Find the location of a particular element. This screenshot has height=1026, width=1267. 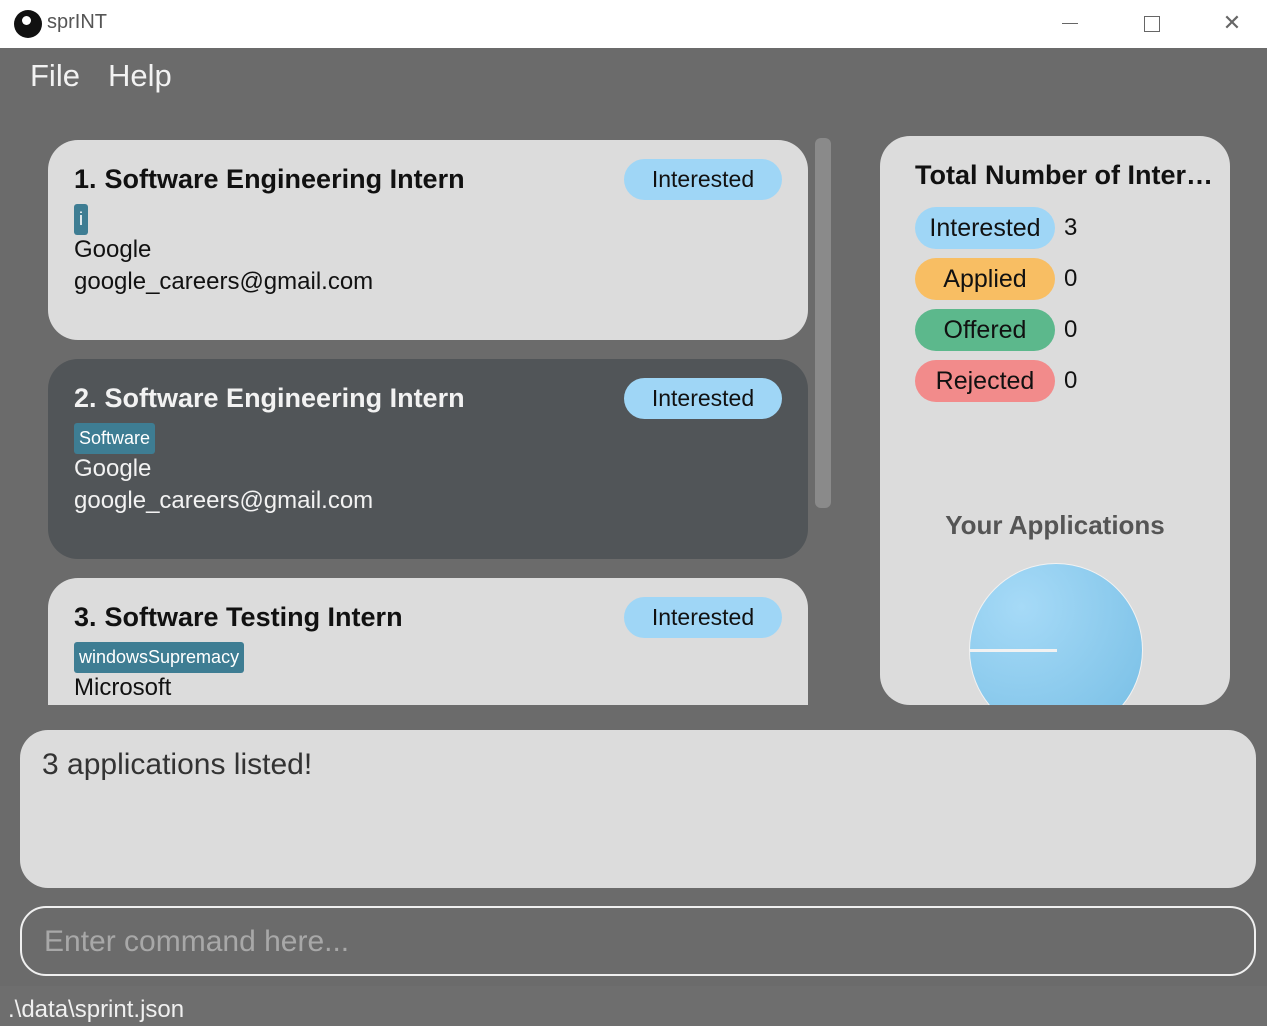

card-title: 1. Software Engineering Intern is located at coordinates (269, 179).